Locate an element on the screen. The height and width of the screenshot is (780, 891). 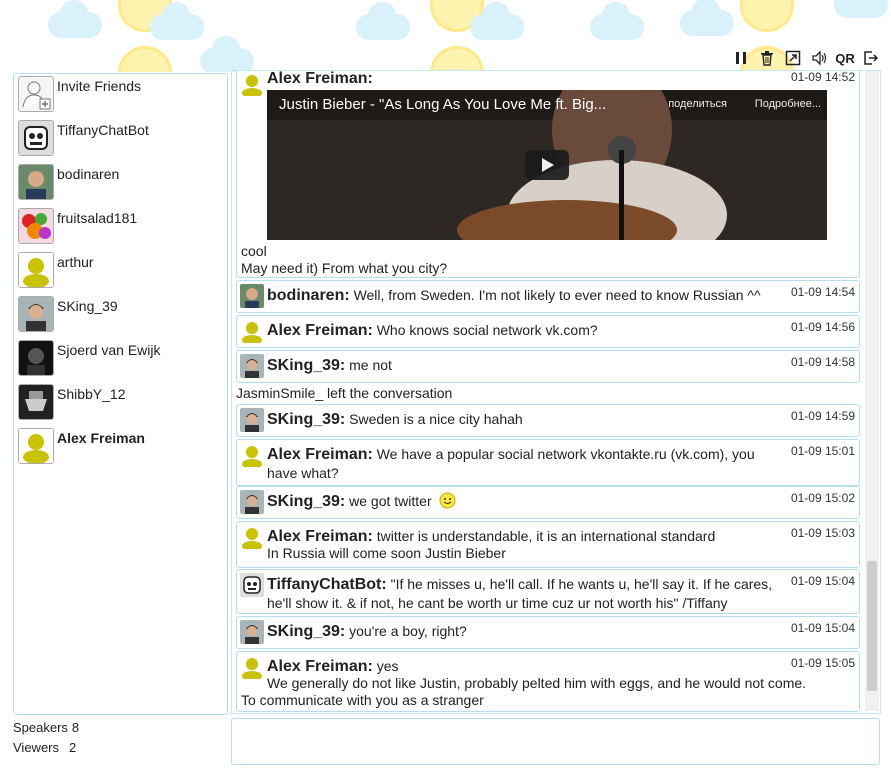
user-list-item: Alex Freiman is located at coordinates (120, 448).